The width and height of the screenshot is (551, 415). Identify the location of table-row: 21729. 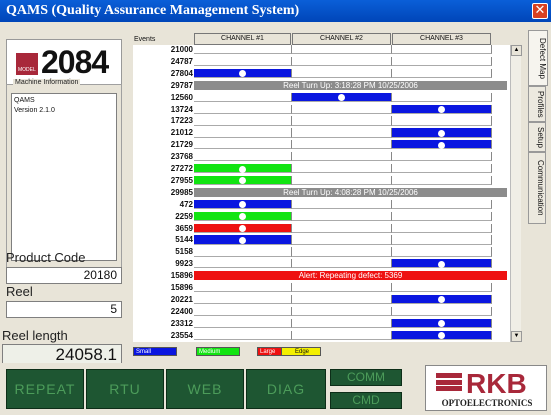
(321, 145).